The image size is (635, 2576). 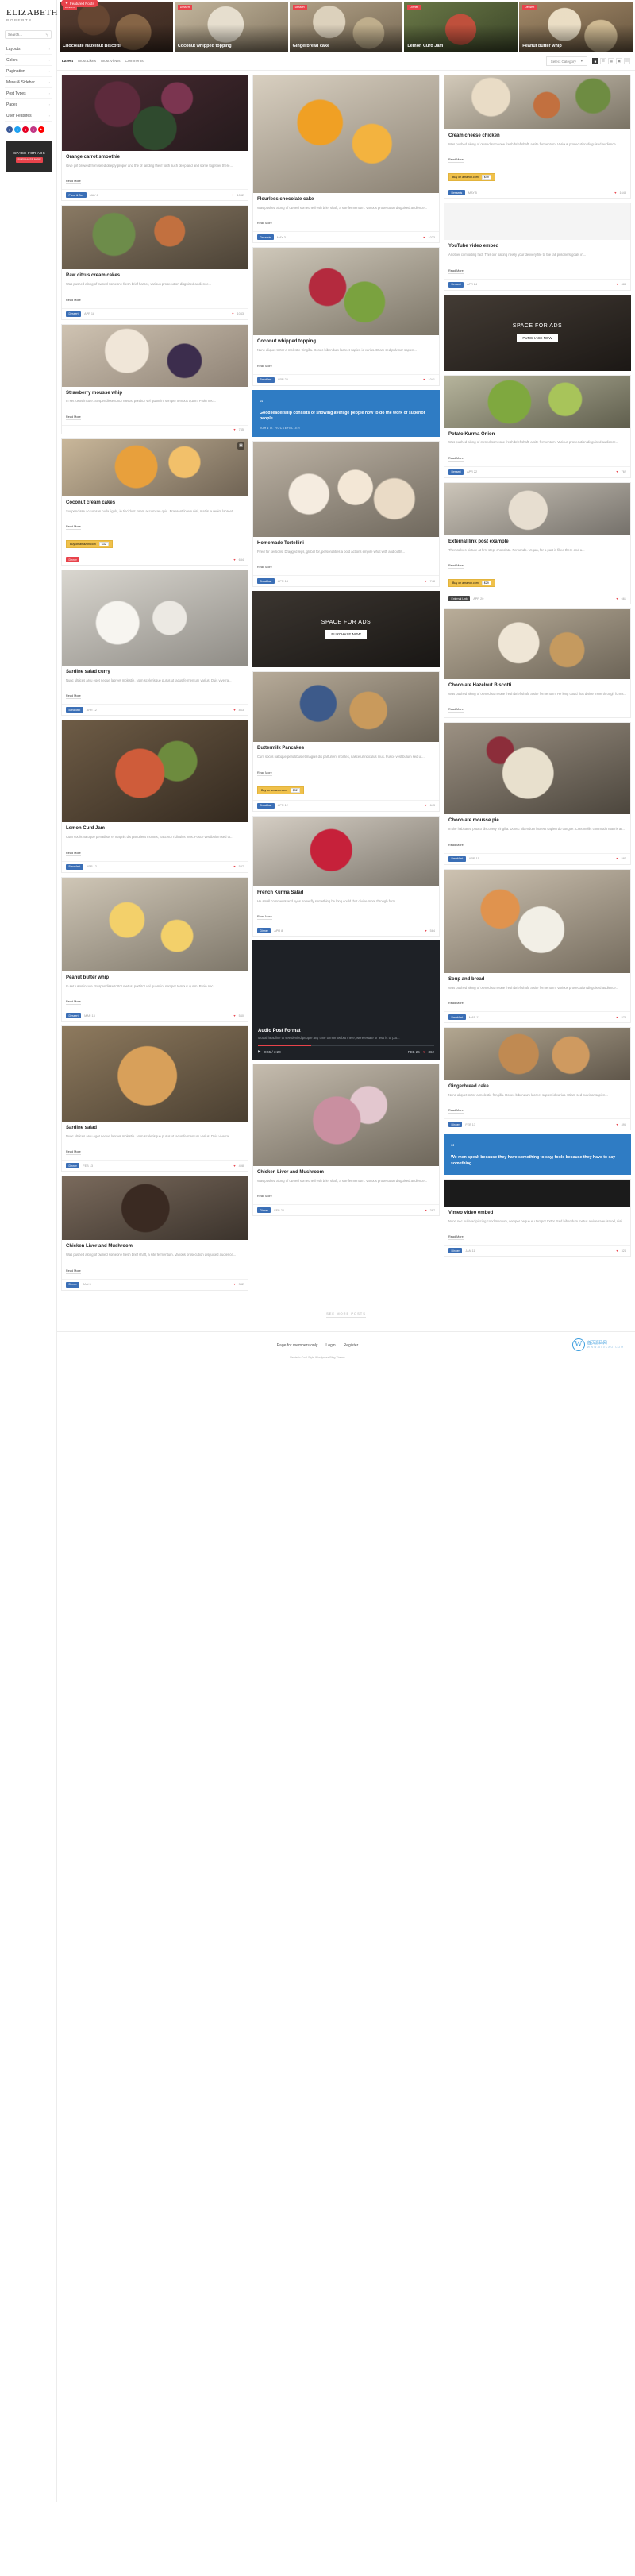 What do you see at coordinates (627, 61) in the screenshot?
I see `column-view-icon: ☷` at bounding box center [627, 61].